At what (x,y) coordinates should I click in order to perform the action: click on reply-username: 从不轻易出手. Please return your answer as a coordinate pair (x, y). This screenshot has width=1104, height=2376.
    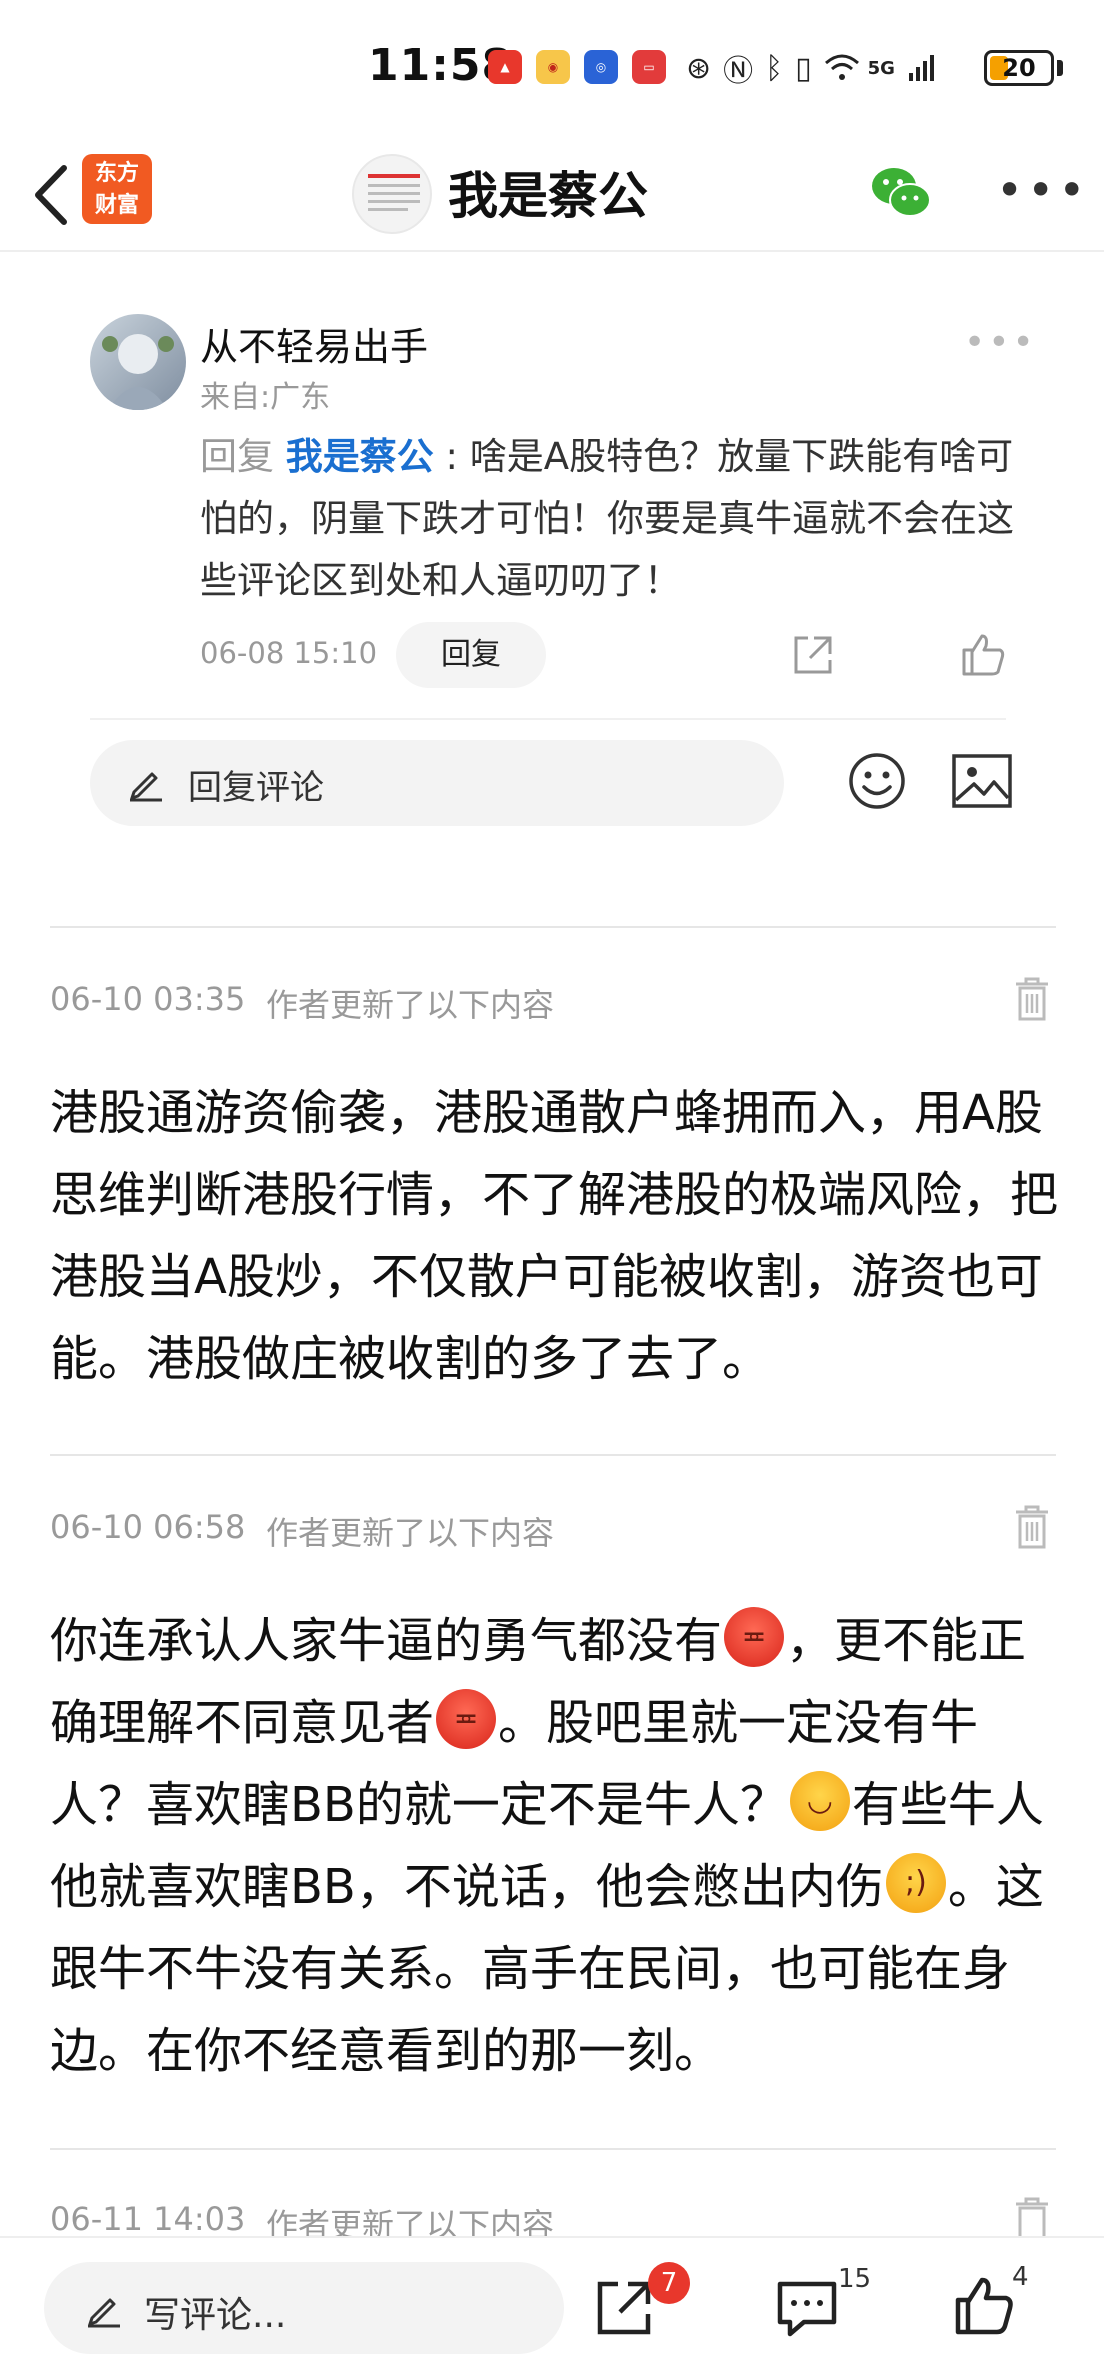
    Looking at the image, I should click on (314, 343).